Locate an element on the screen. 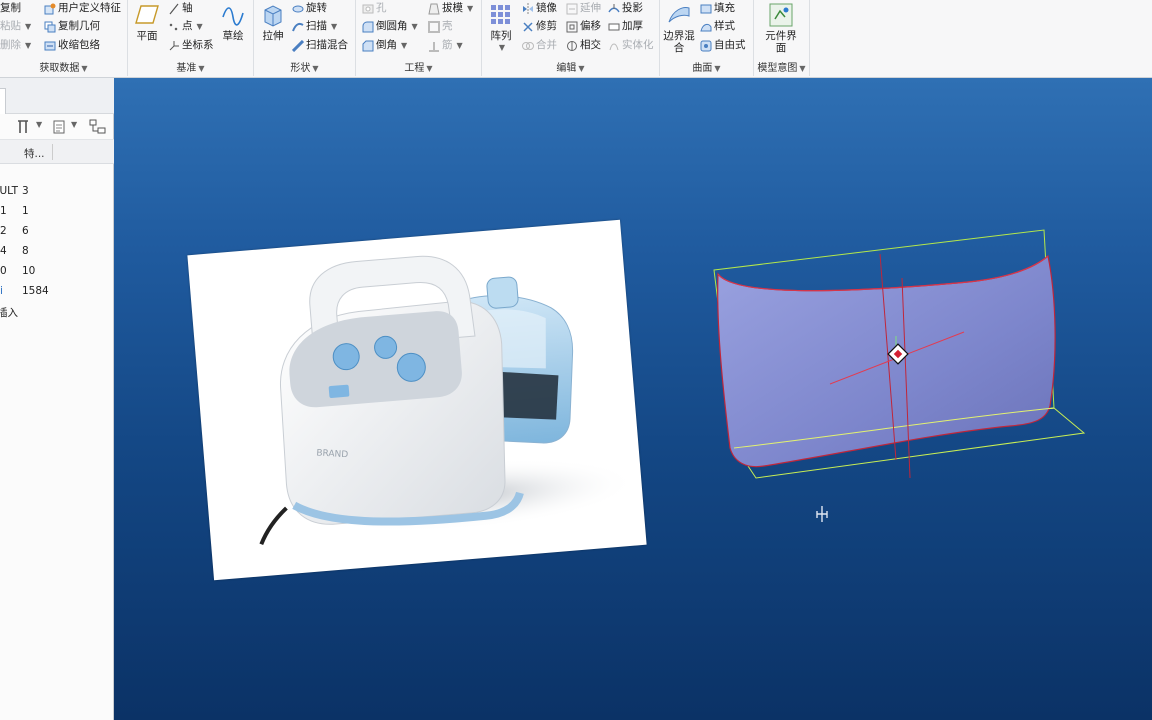  fill-label: 填充 is located at coordinates (724, 8).